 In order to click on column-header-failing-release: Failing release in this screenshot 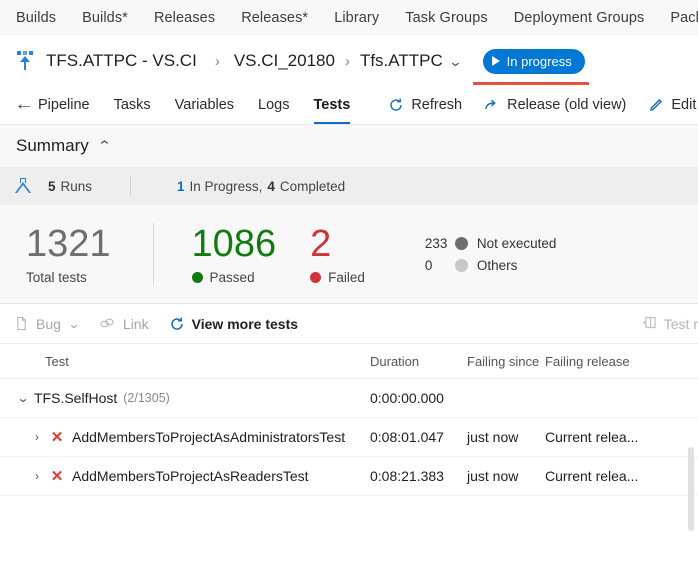, I will do `click(615, 361)`.